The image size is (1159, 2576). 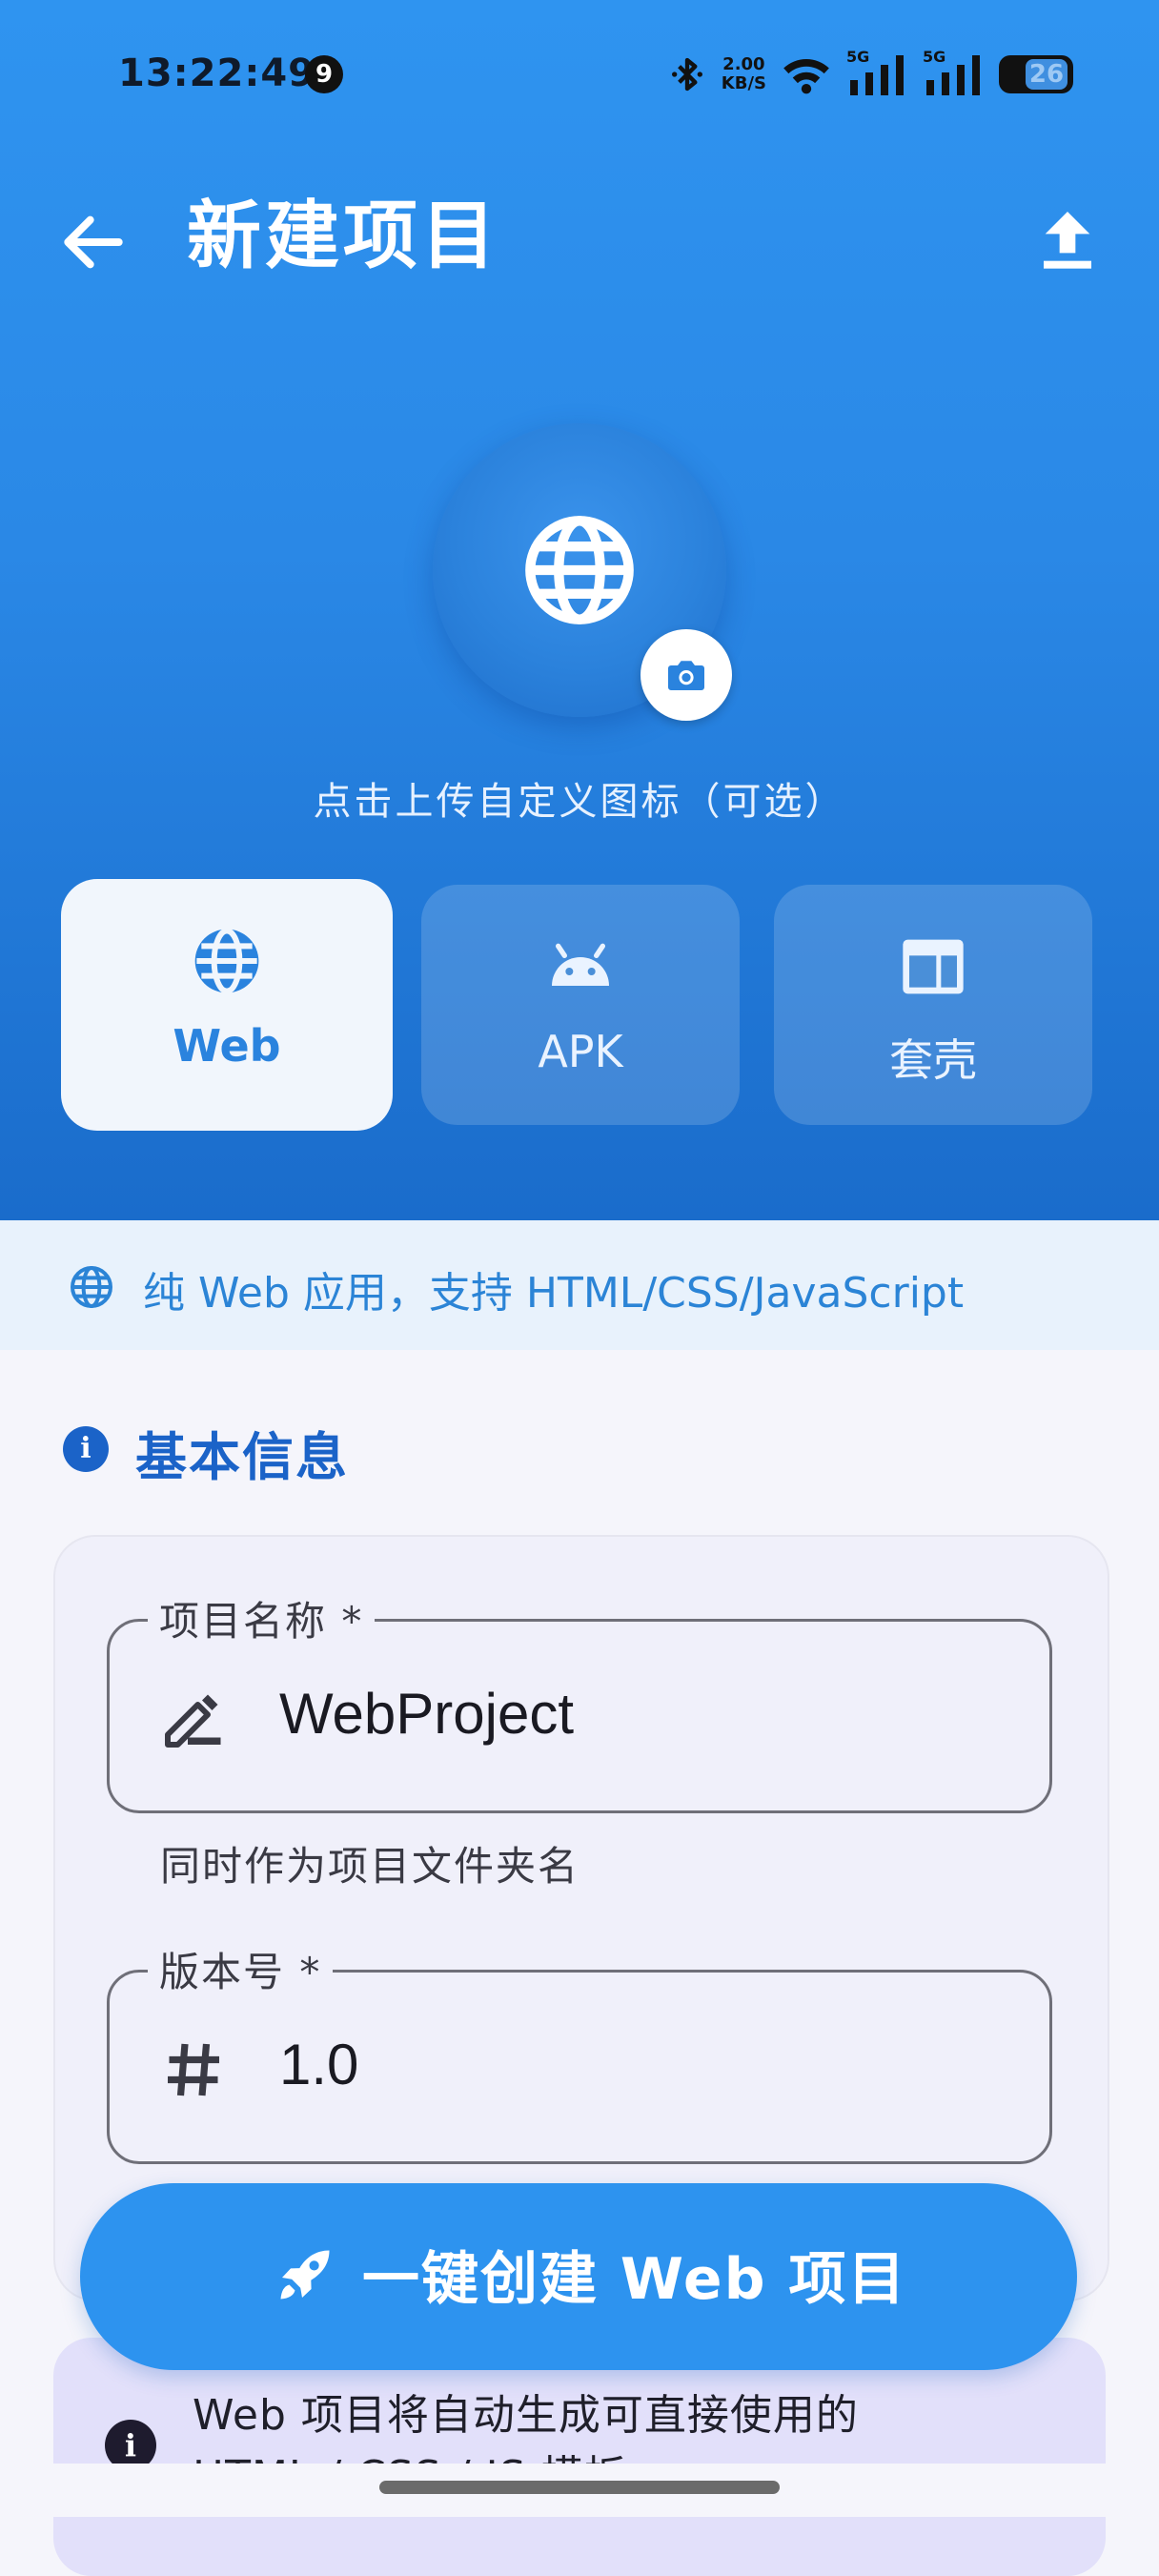 What do you see at coordinates (877, 71) in the screenshot?
I see `signal-5g-1: 5G` at bounding box center [877, 71].